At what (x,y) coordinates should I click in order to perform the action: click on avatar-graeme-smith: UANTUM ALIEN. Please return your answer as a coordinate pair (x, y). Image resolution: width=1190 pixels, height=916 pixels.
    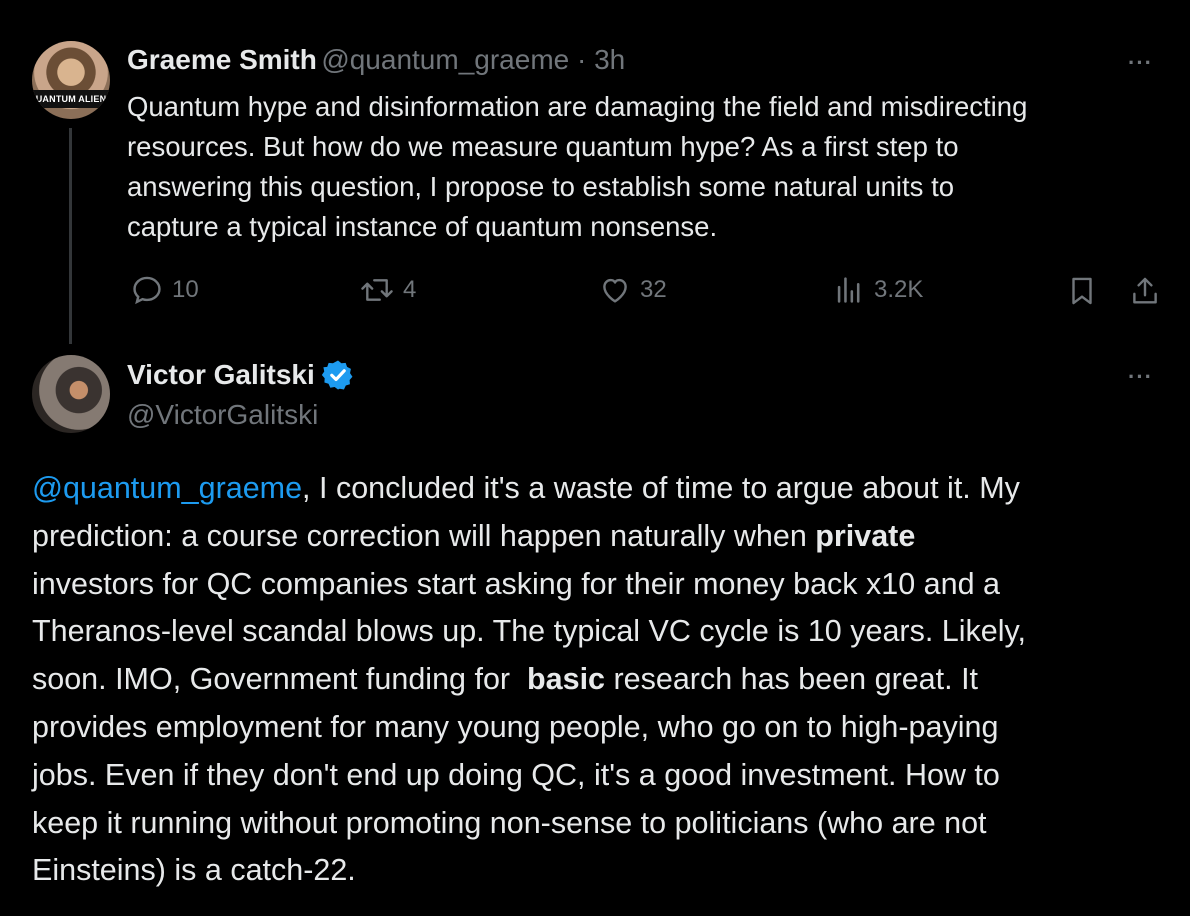
    Looking at the image, I should click on (71, 80).